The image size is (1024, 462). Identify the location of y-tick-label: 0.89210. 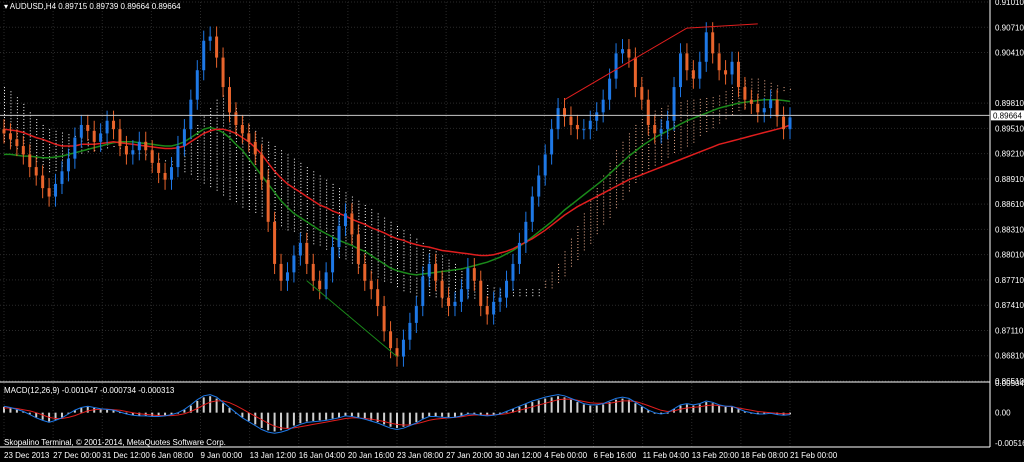
(1009, 154).